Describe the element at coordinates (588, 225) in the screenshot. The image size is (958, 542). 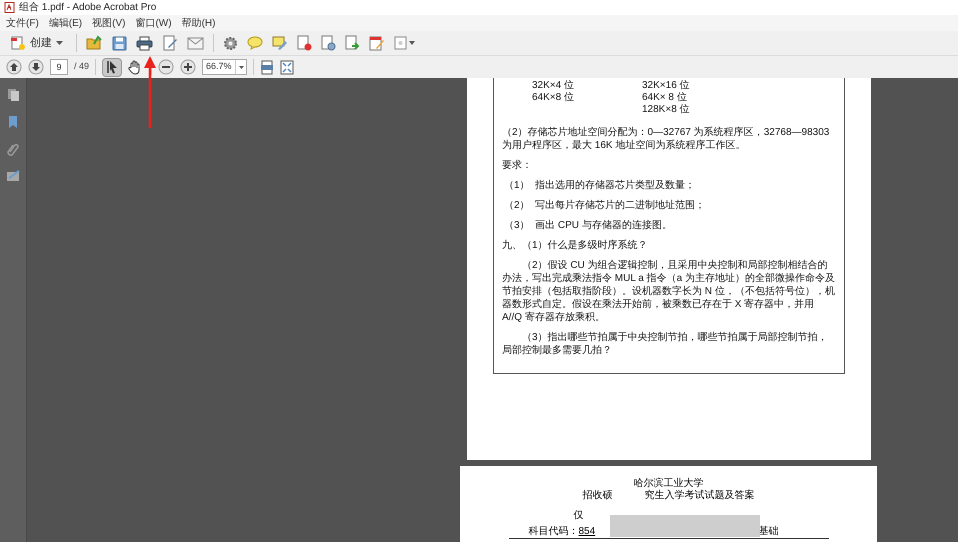
I see `list-item-text: （3） 画出 CPU 与存储器的连接图。` at that location.